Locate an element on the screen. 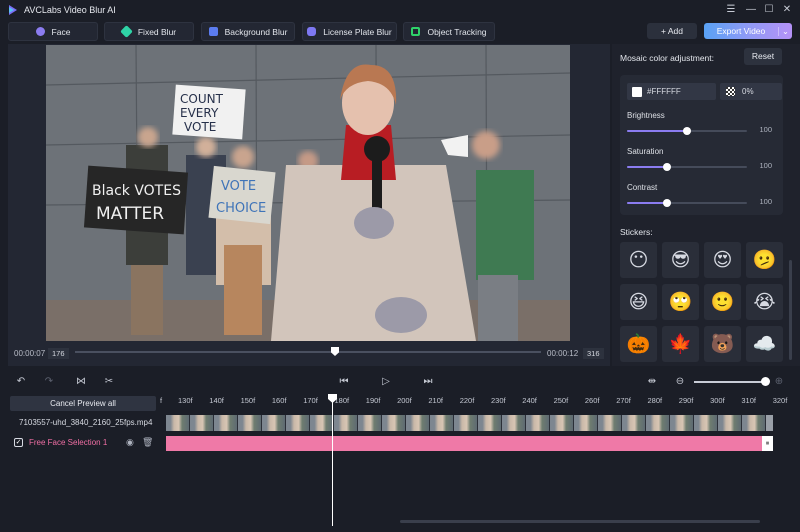 The image size is (800, 532). tab-object-tracking: Object Tracking is located at coordinates (449, 31).